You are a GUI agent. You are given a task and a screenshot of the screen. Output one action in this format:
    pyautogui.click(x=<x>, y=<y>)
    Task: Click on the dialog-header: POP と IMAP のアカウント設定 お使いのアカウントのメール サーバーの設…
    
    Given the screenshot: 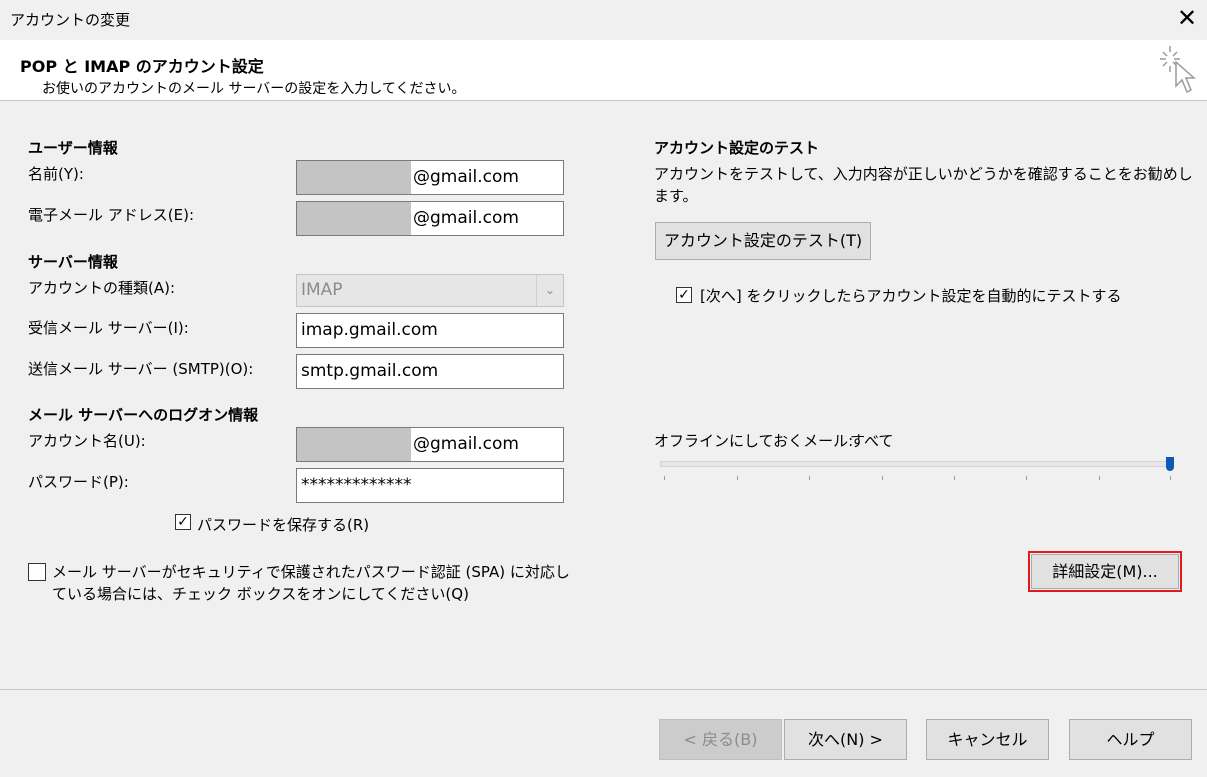 What is the action you would take?
    pyautogui.click(x=603, y=70)
    